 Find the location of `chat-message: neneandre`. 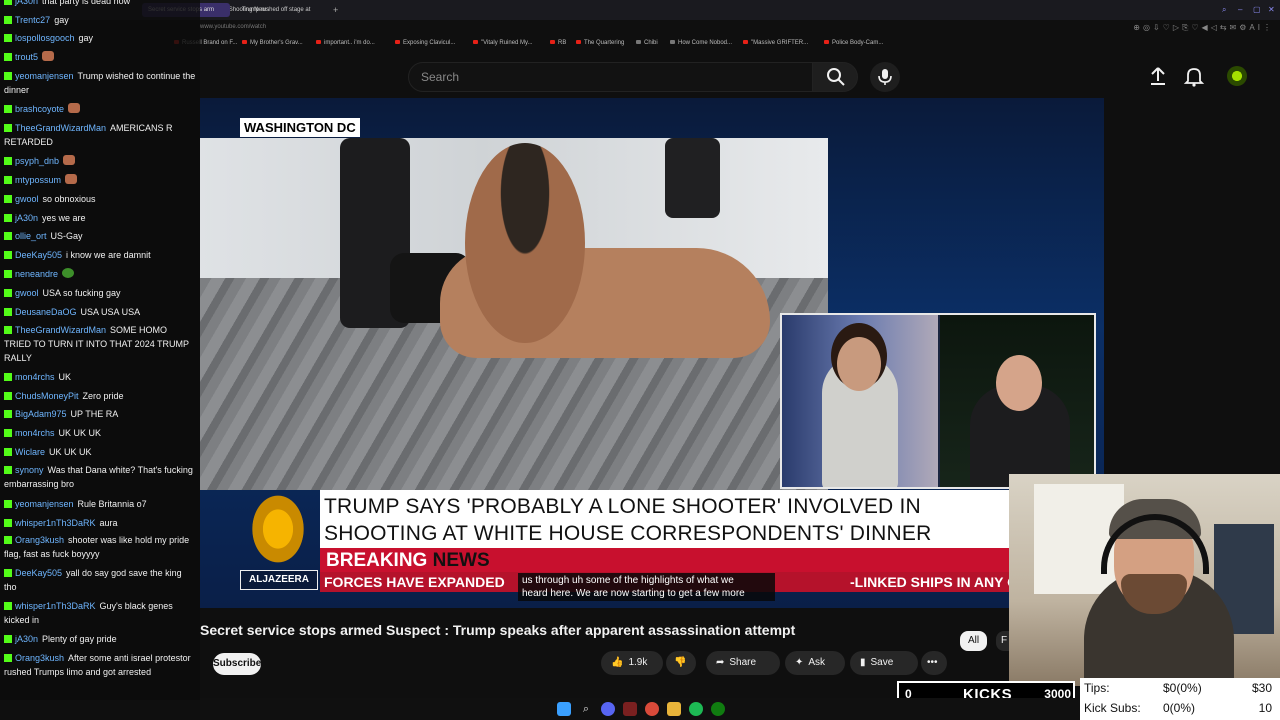

chat-message: neneandre is located at coordinates (100, 274).